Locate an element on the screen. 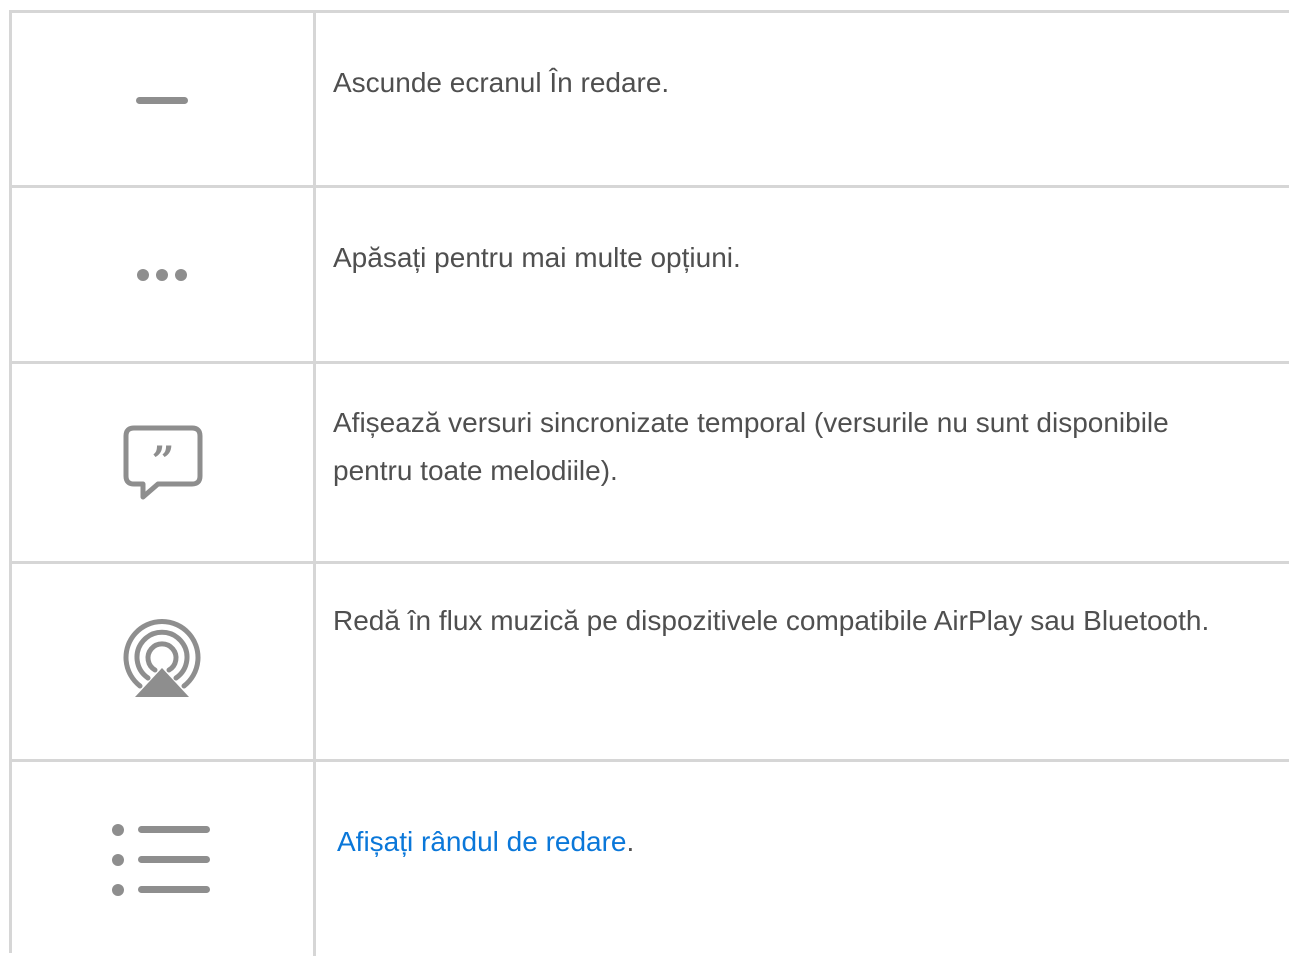  more-options-ellipsis-icon is located at coordinates (162, 275).